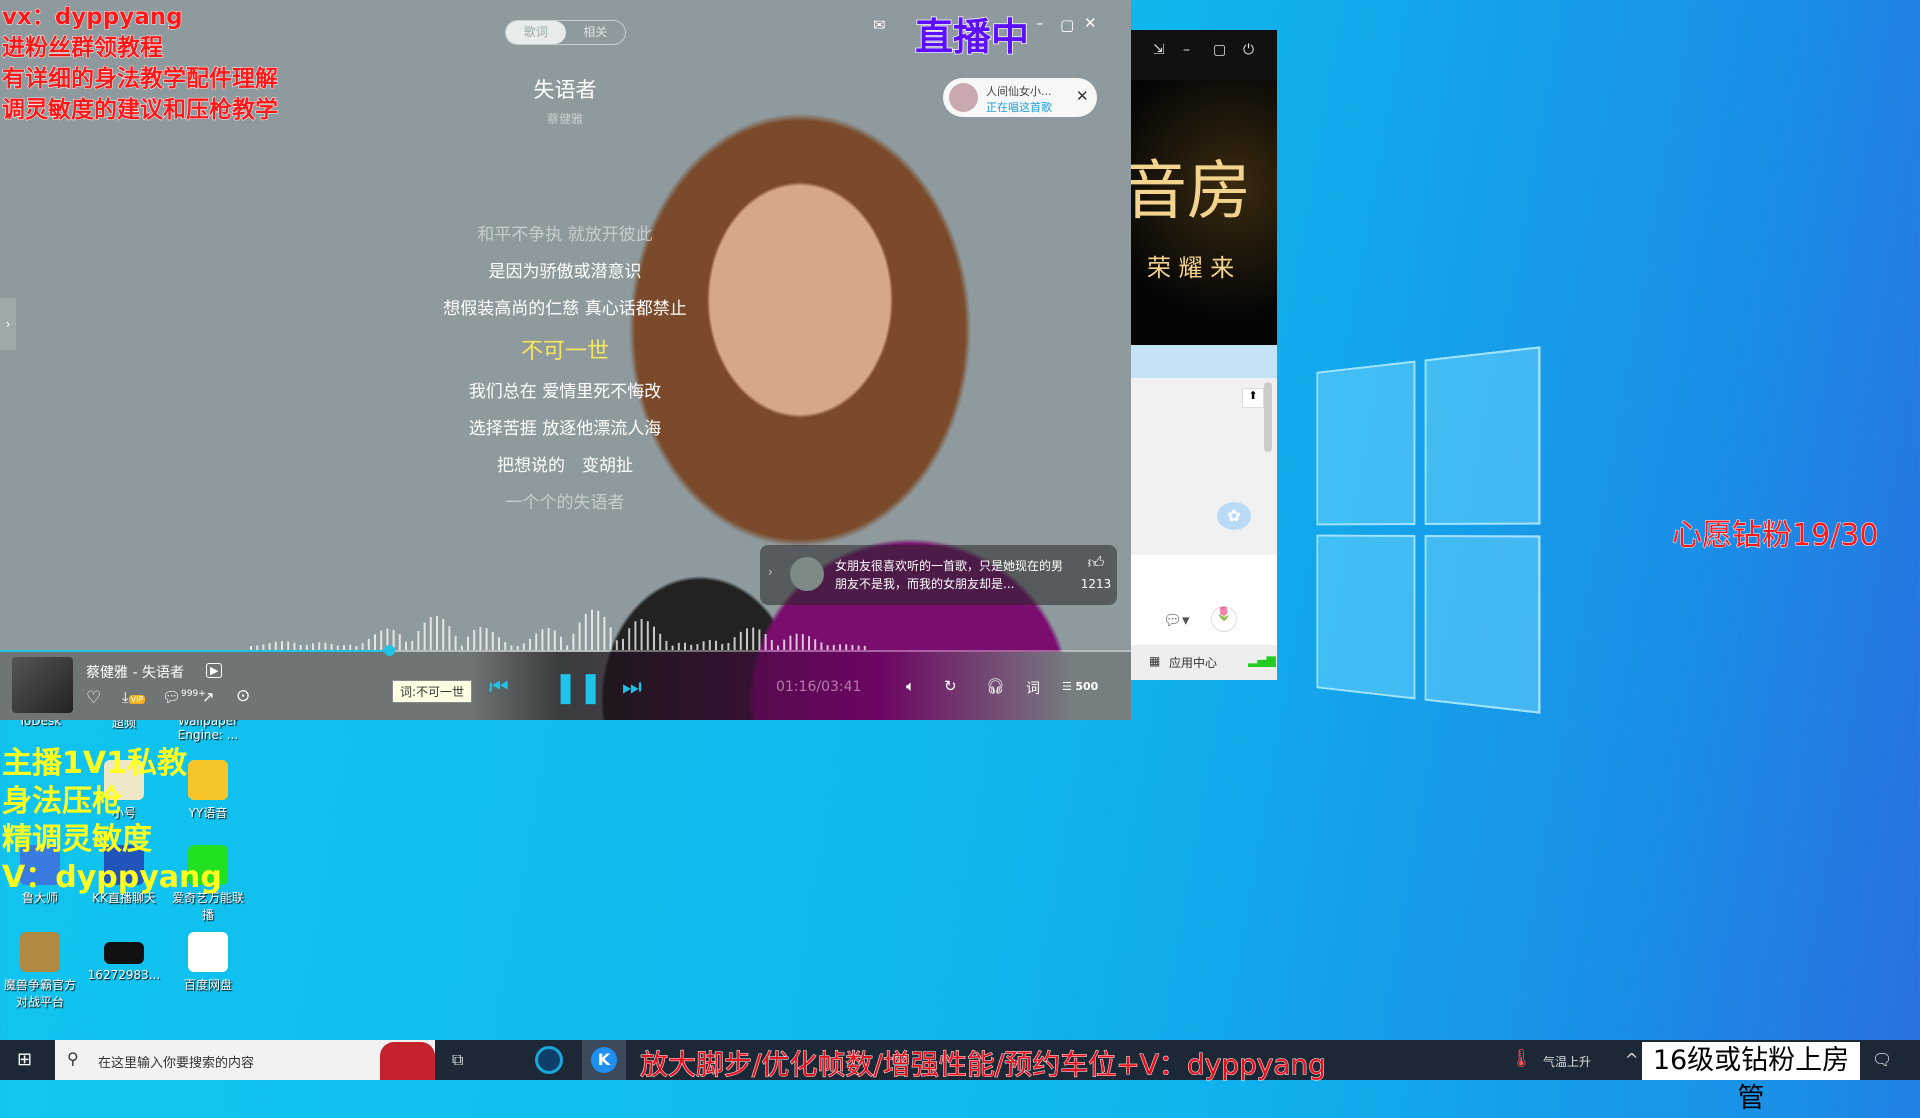 Image resolution: width=1920 pixels, height=1118 pixels. I want to click on chat-bubble-icon: 💬︎▾, so click(1176, 620).